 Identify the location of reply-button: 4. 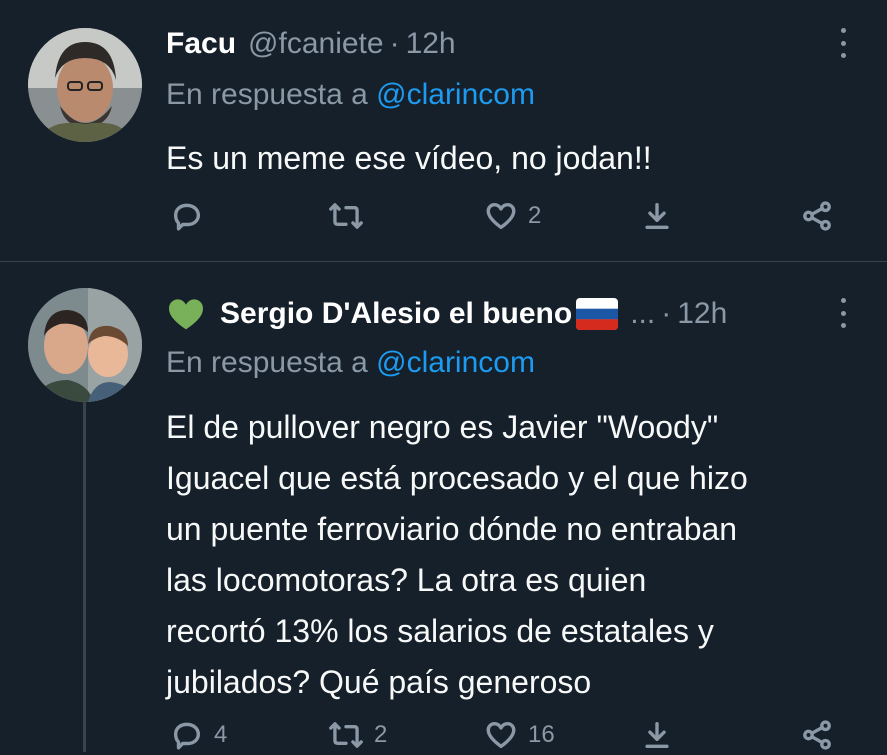
(198, 735).